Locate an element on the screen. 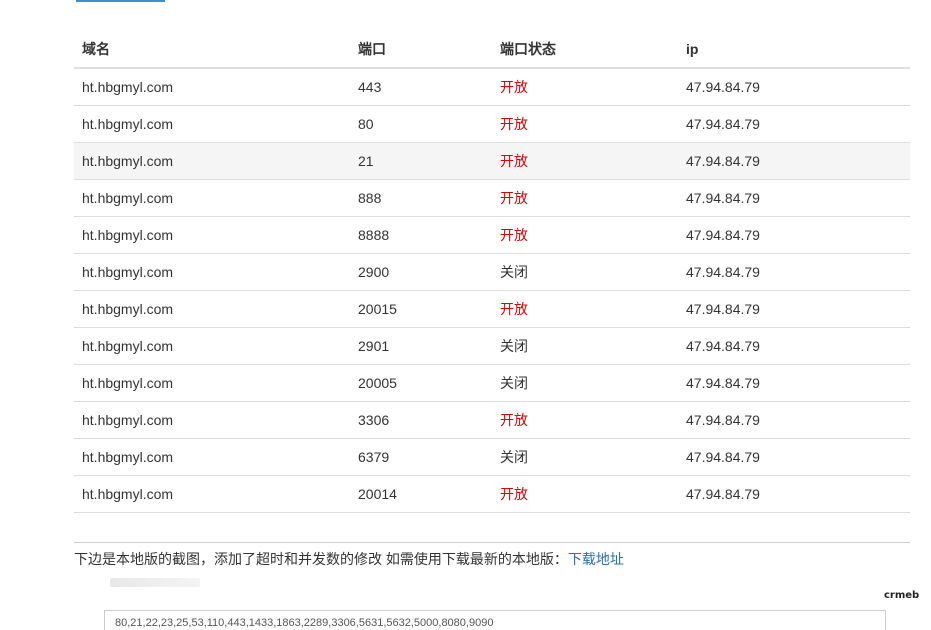  table-row: ht.hbgmyl.com 8888 开放 47.94.84.79 is located at coordinates (492, 235).